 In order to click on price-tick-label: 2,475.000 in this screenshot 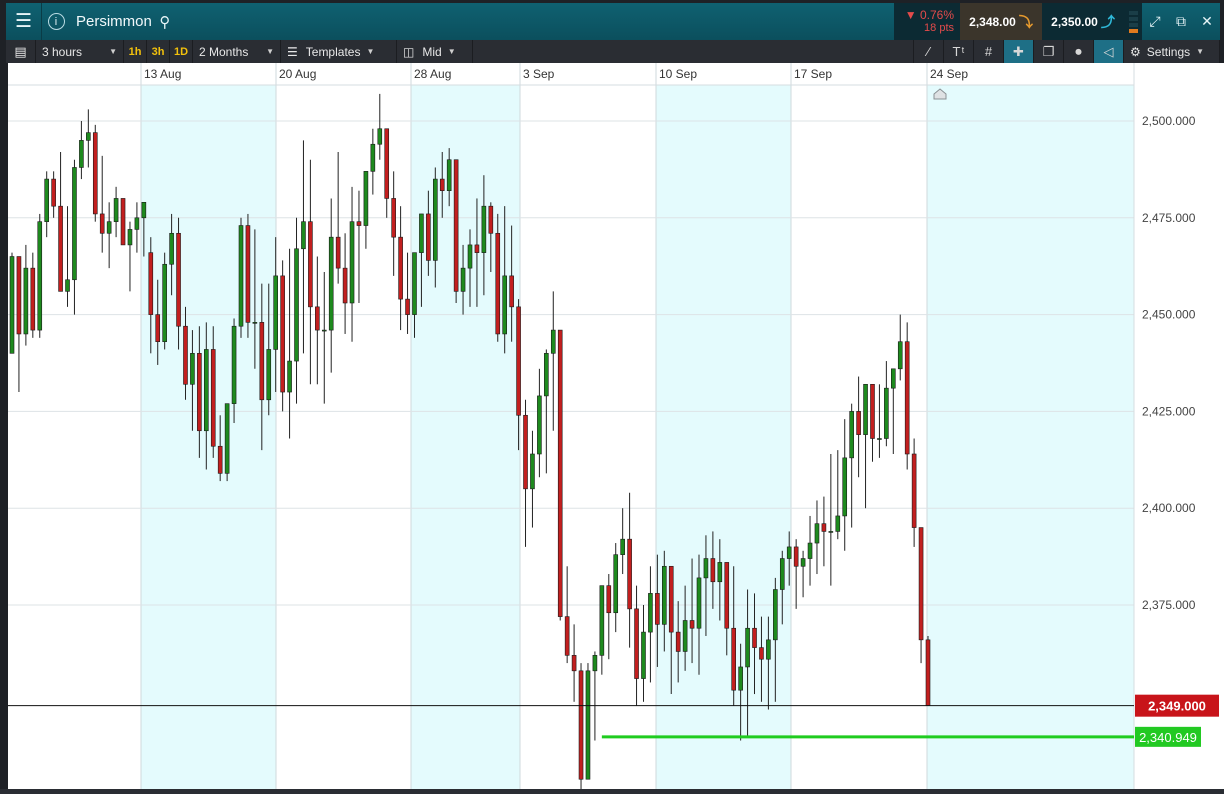, I will do `click(1169, 218)`.